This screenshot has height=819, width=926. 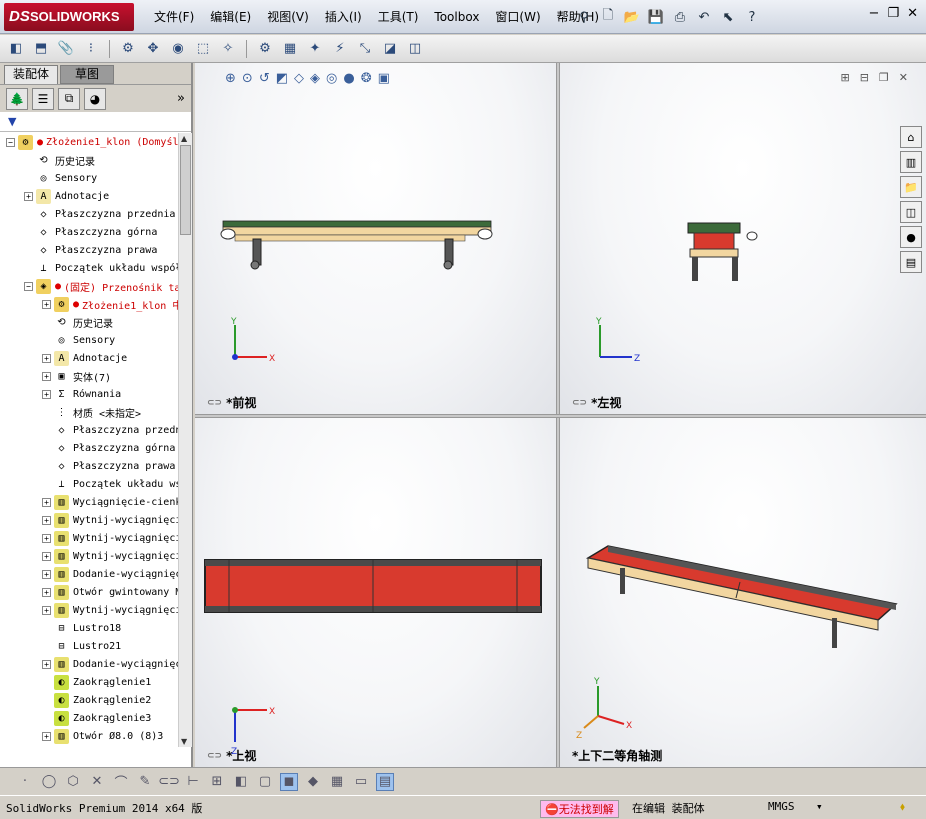 What do you see at coordinates (69, 17) in the screenshot?
I see `solidworks-logo: DS SOLIDWORKS` at bounding box center [69, 17].